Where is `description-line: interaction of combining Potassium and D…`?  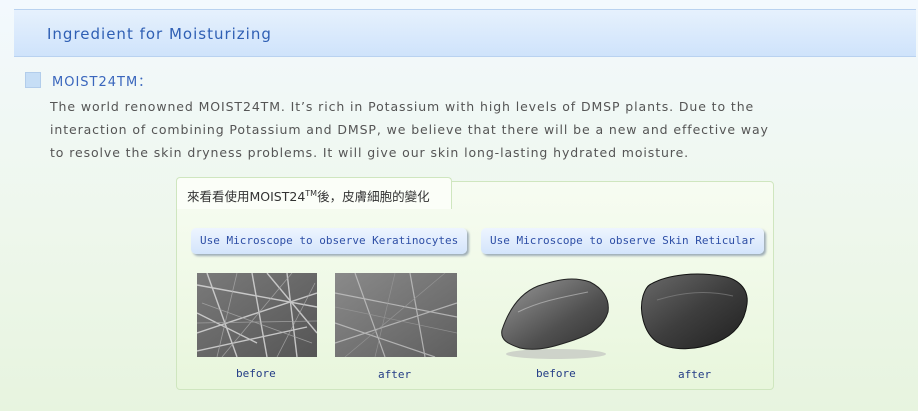
description-line: interaction of combining Potassium and D… is located at coordinates (409, 129).